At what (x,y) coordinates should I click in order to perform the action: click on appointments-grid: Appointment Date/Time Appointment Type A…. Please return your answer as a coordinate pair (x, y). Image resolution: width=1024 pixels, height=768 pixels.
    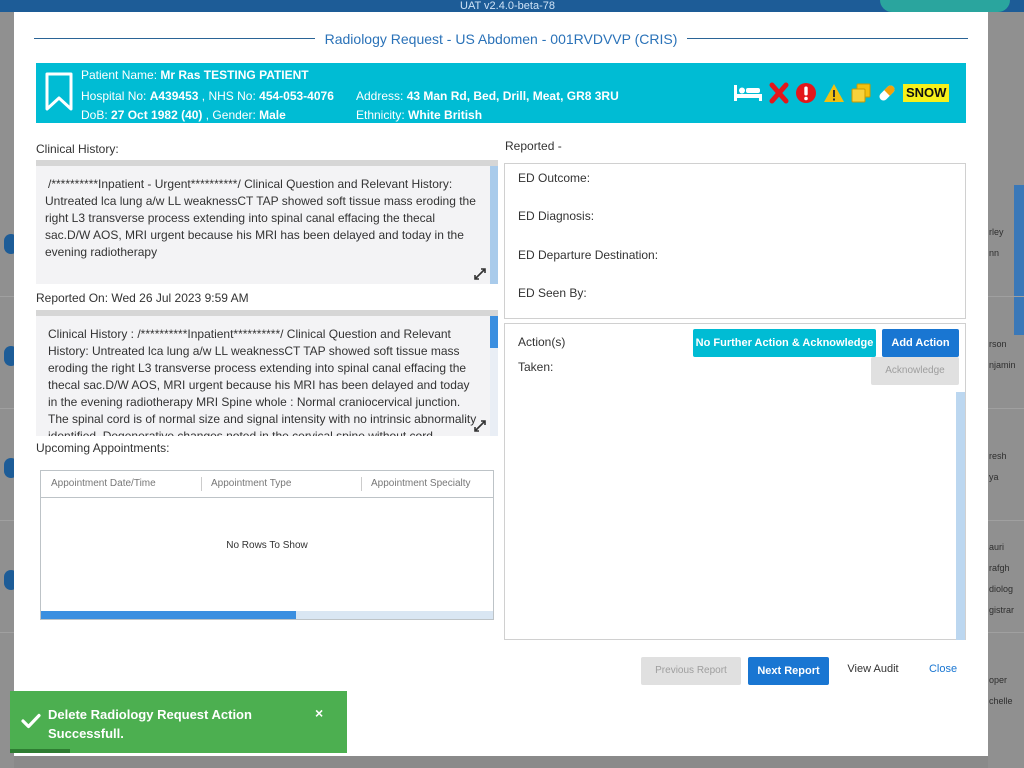
    Looking at the image, I should click on (267, 545).